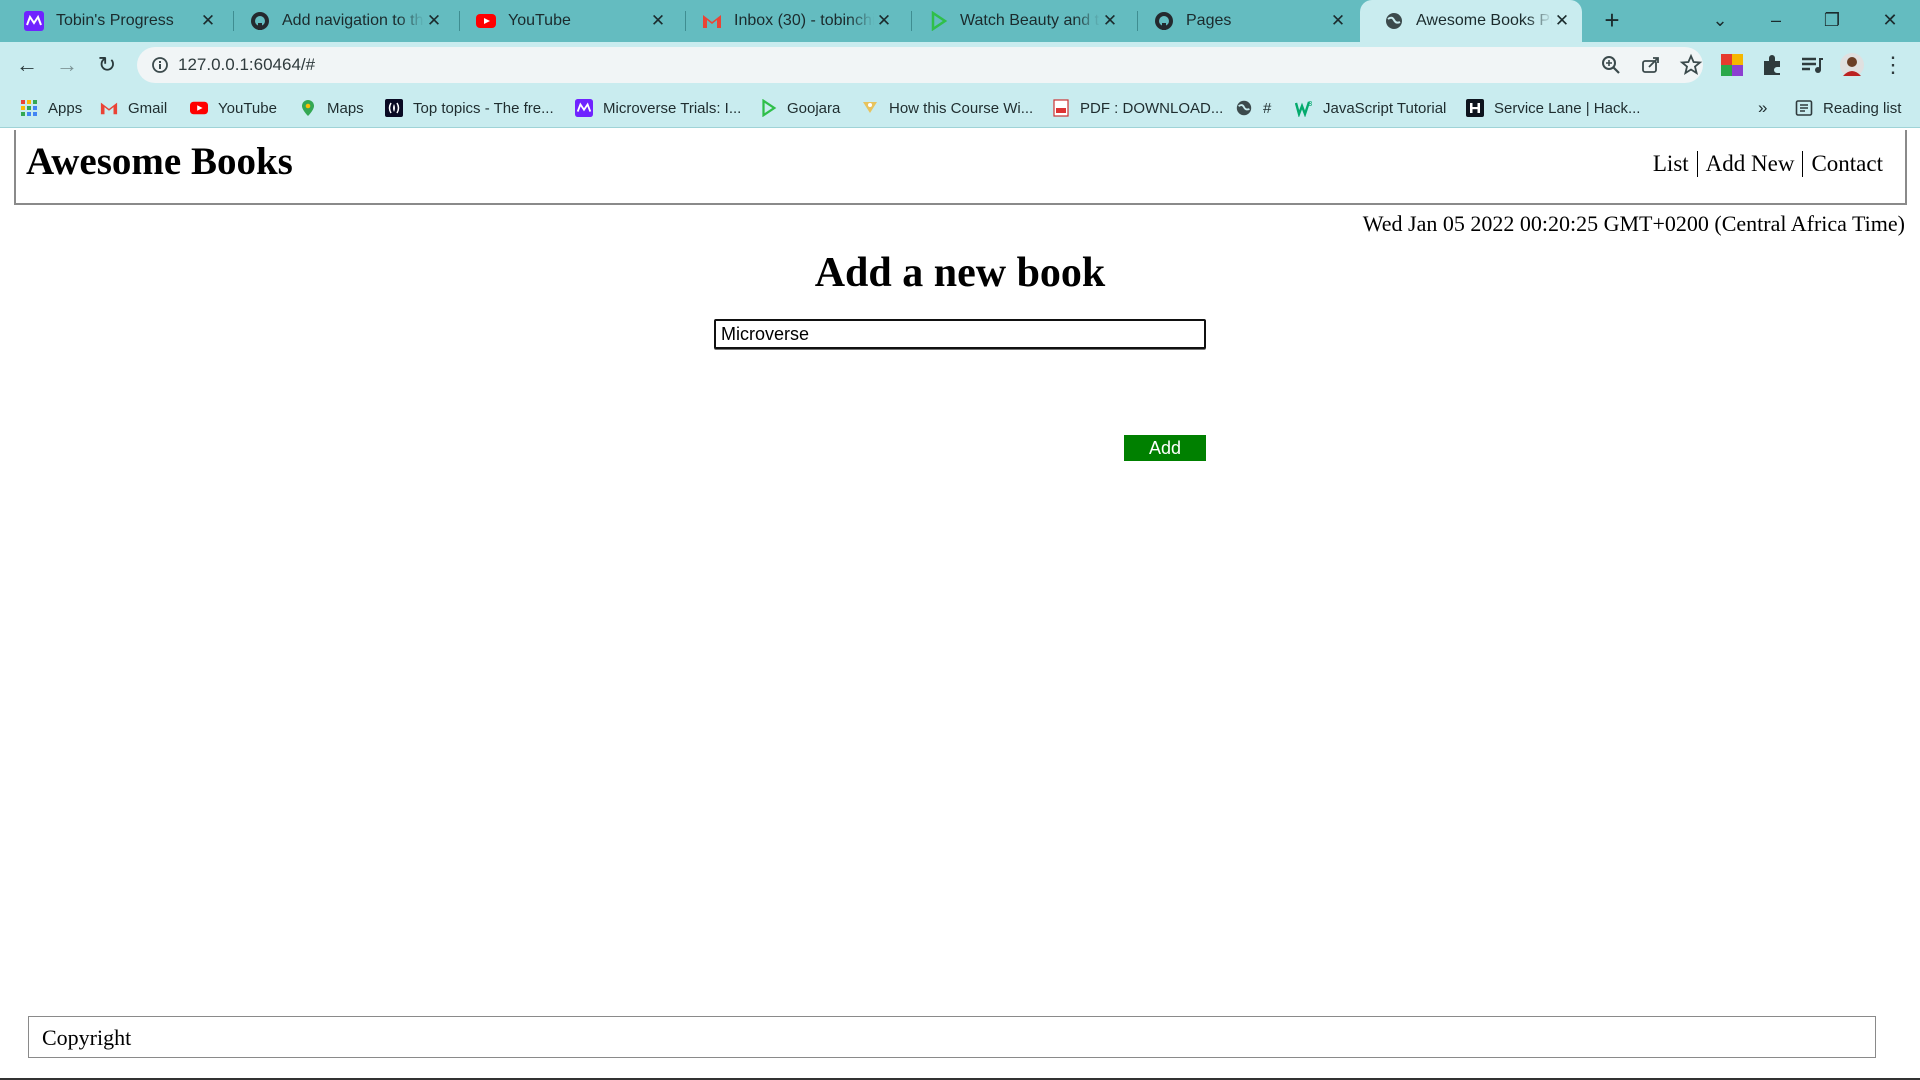 The width and height of the screenshot is (1920, 1080). What do you see at coordinates (1772, 65) in the screenshot?
I see `extensions-puzzle-icon` at bounding box center [1772, 65].